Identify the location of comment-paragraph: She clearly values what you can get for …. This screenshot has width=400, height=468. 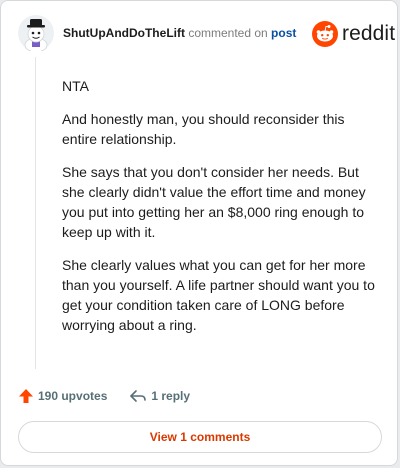
(218, 295).